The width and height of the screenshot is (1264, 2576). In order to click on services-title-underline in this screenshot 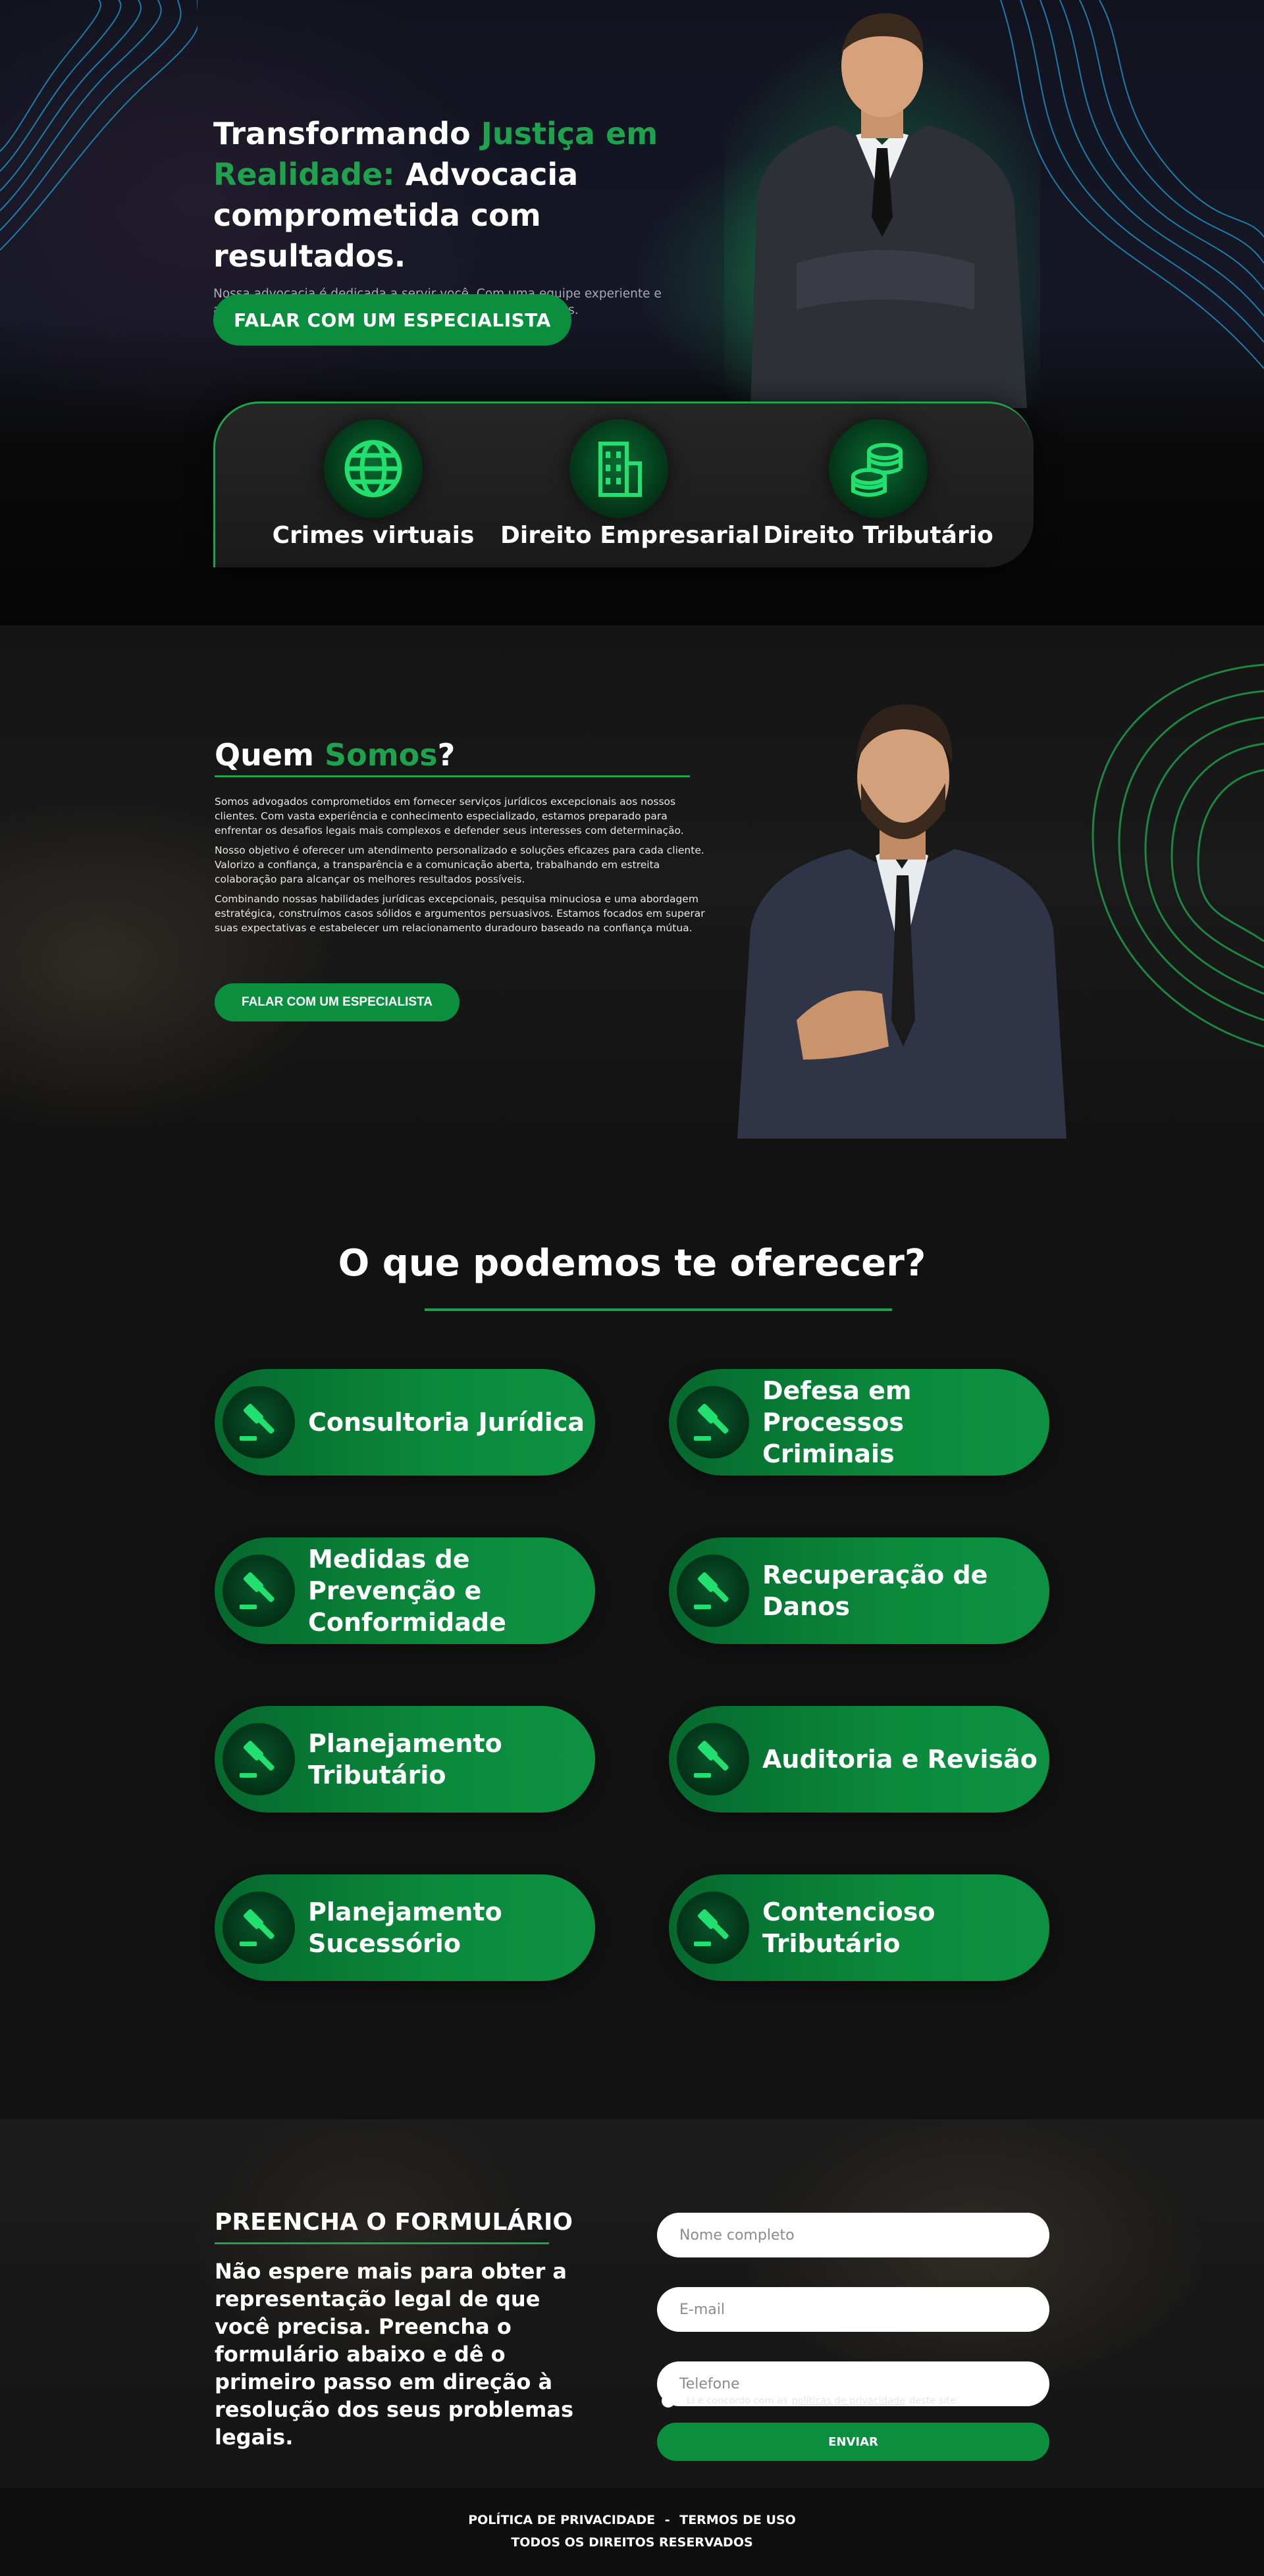, I will do `click(659, 1309)`.